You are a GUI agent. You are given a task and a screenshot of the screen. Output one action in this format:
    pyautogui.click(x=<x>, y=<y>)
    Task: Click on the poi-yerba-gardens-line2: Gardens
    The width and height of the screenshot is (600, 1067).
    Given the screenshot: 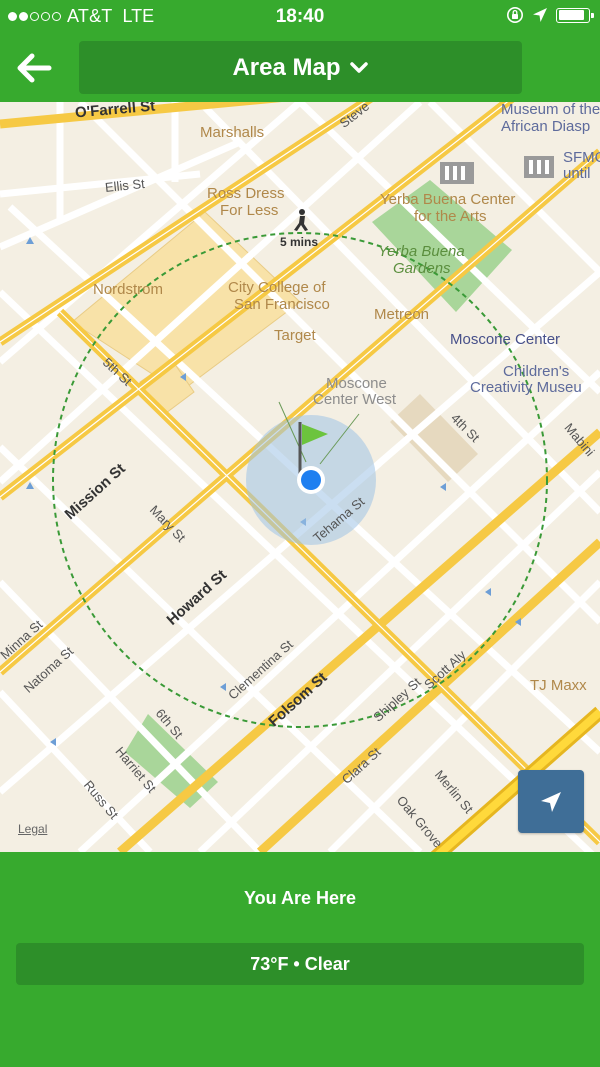 What is the action you would take?
    pyautogui.click(x=422, y=269)
    